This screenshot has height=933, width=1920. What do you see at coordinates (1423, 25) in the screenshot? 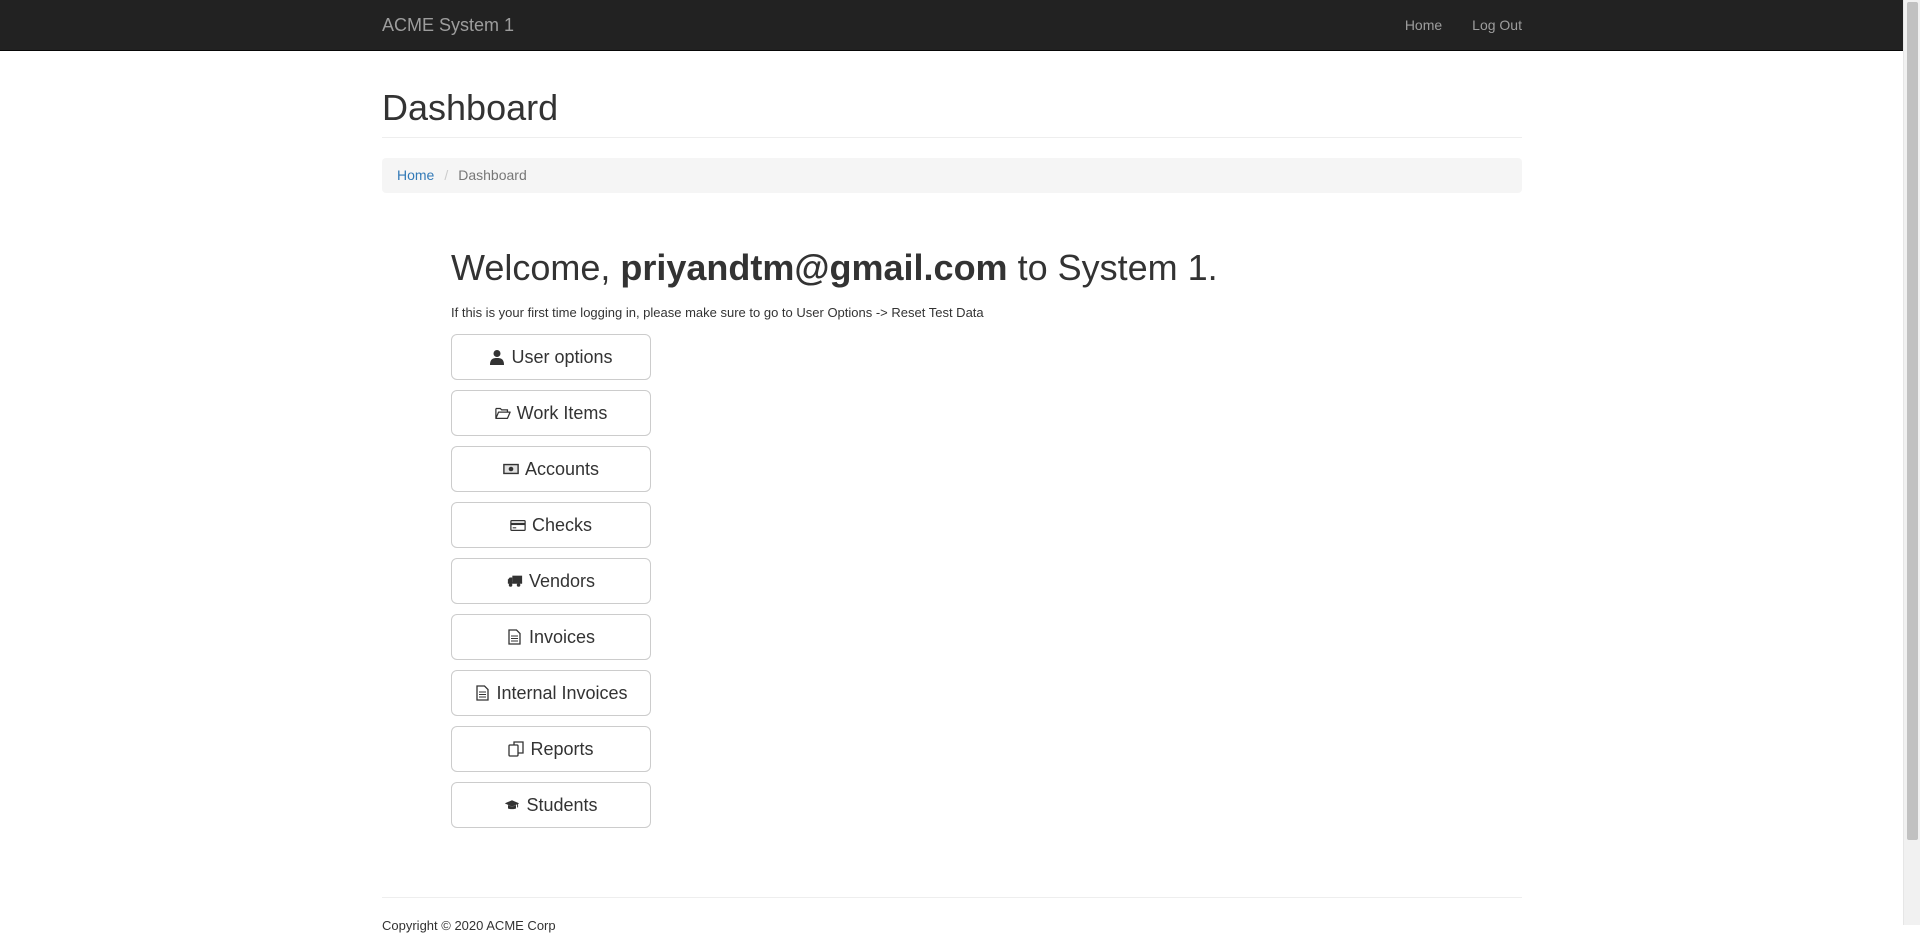
I see `nav-home-link: Home` at bounding box center [1423, 25].